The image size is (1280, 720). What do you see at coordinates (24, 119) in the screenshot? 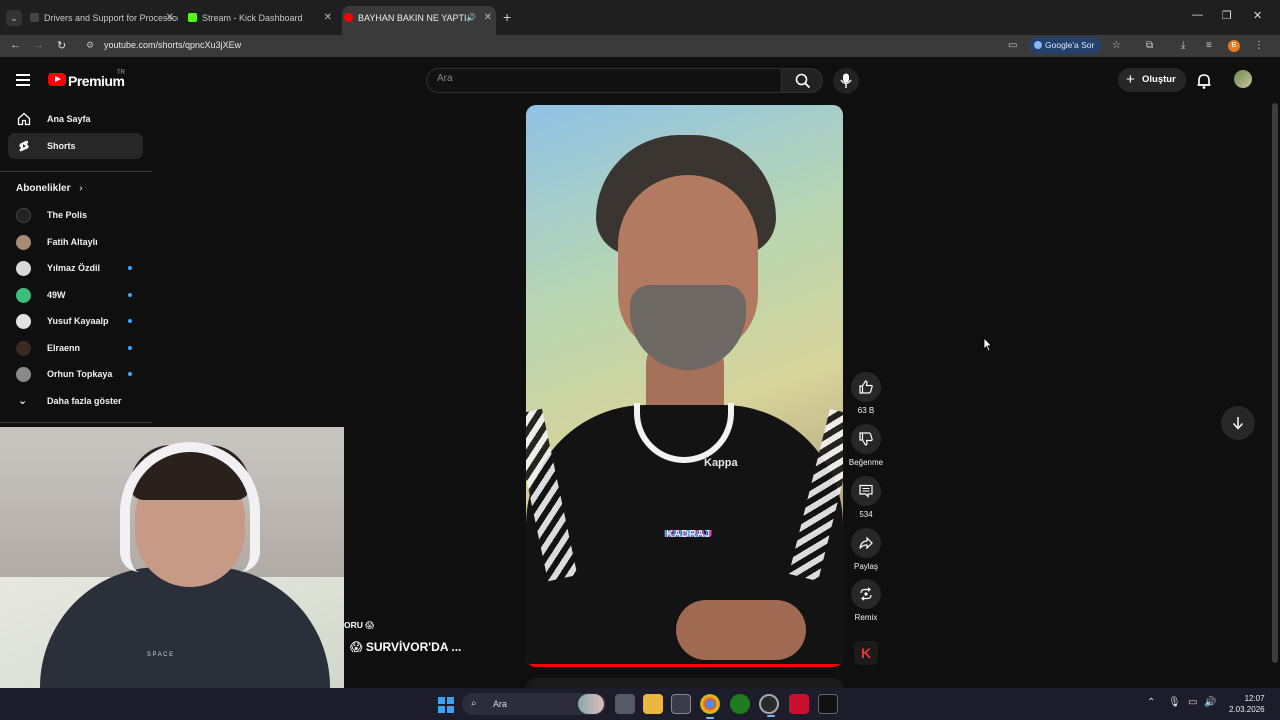
I see `home-icon` at bounding box center [24, 119].